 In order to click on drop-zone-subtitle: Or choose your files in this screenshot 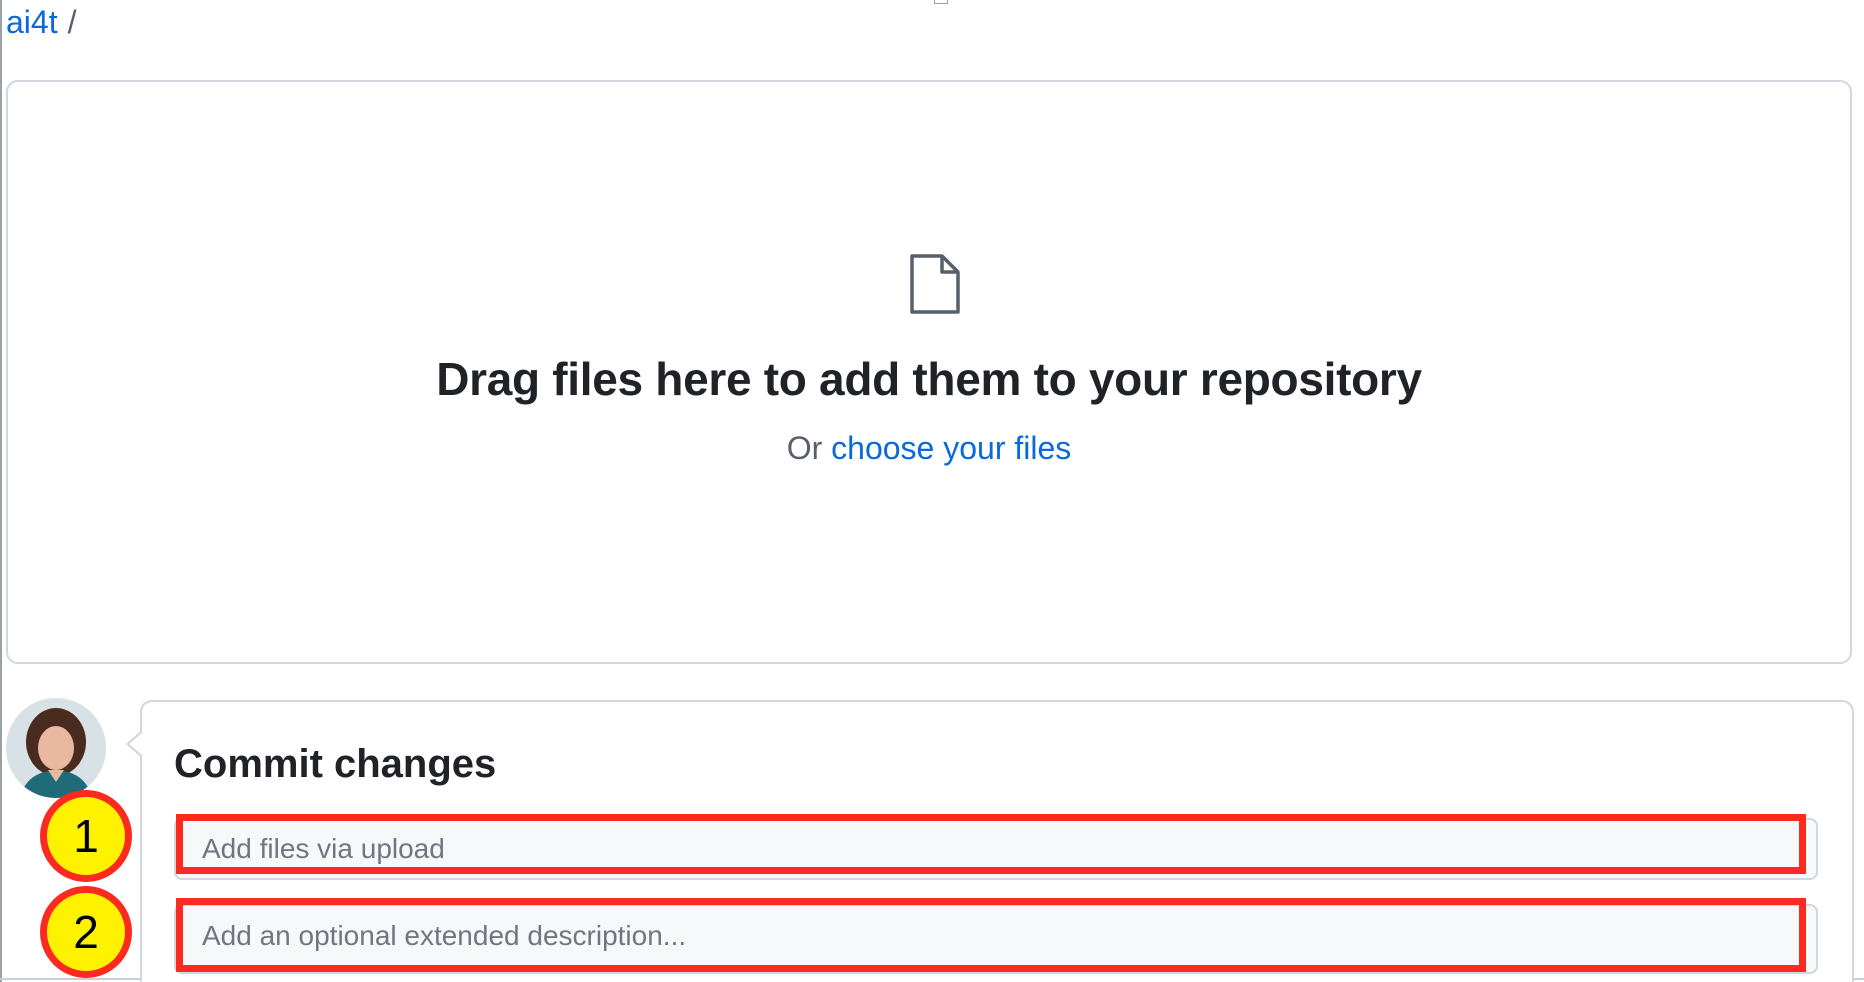, I will do `click(929, 448)`.